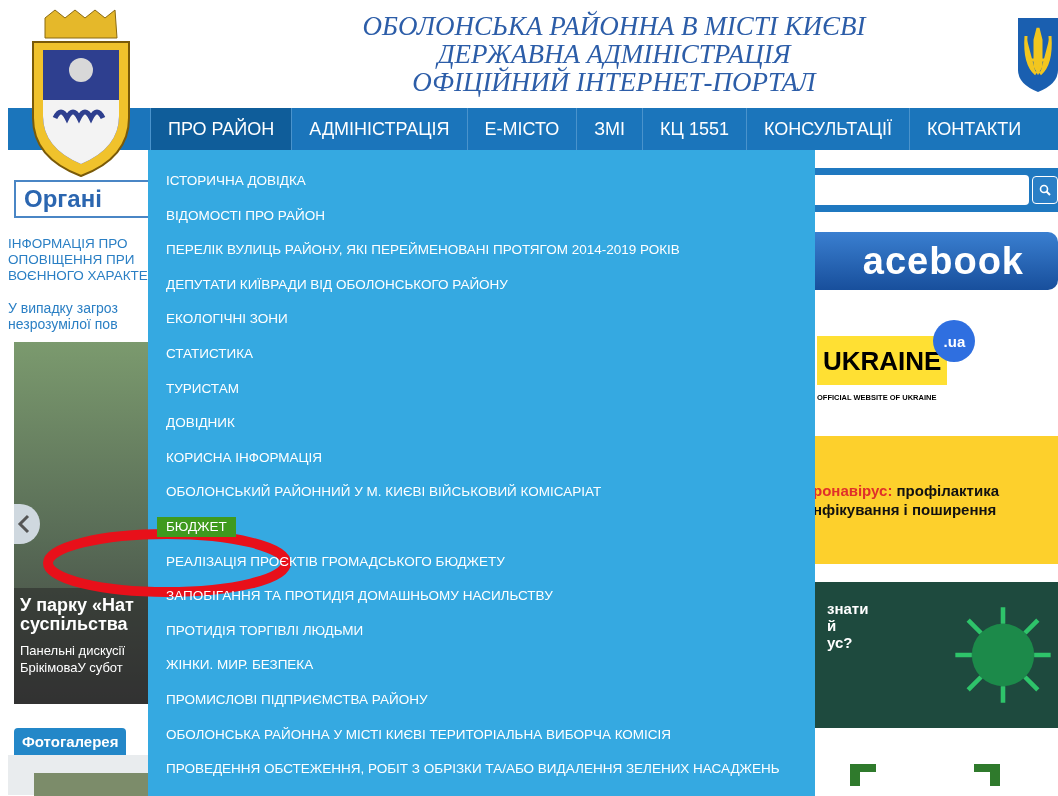  What do you see at coordinates (423, 250) in the screenshot?
I see `dropdown-item: ПЕРЕЛІК ВУЛИЦЬ РАЙОНУ, ЯКІ ПЕРЕЙМЕНОВАНІ ПРОТЯГОМ 2014-2019 РОКІВ` at bounding box center [423, 250].